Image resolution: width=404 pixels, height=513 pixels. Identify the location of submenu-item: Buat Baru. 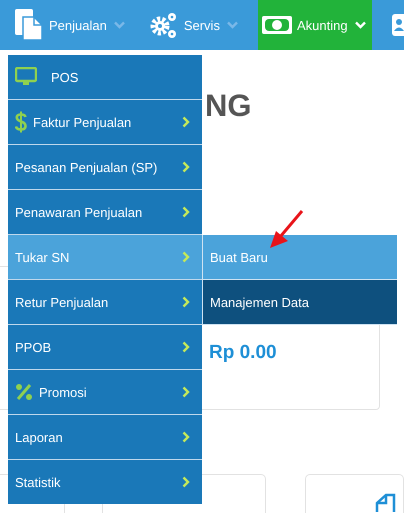
(299, 257).